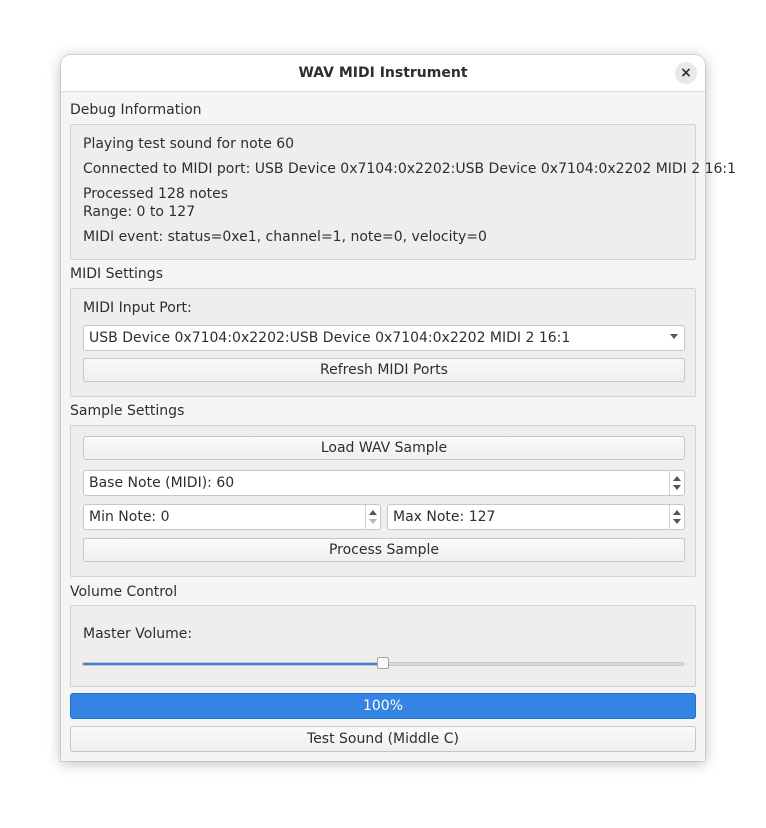 The width and height of the screenshot is (766, 828). I want to click on min-note-value: Min Note: 0, so click(129, 517).